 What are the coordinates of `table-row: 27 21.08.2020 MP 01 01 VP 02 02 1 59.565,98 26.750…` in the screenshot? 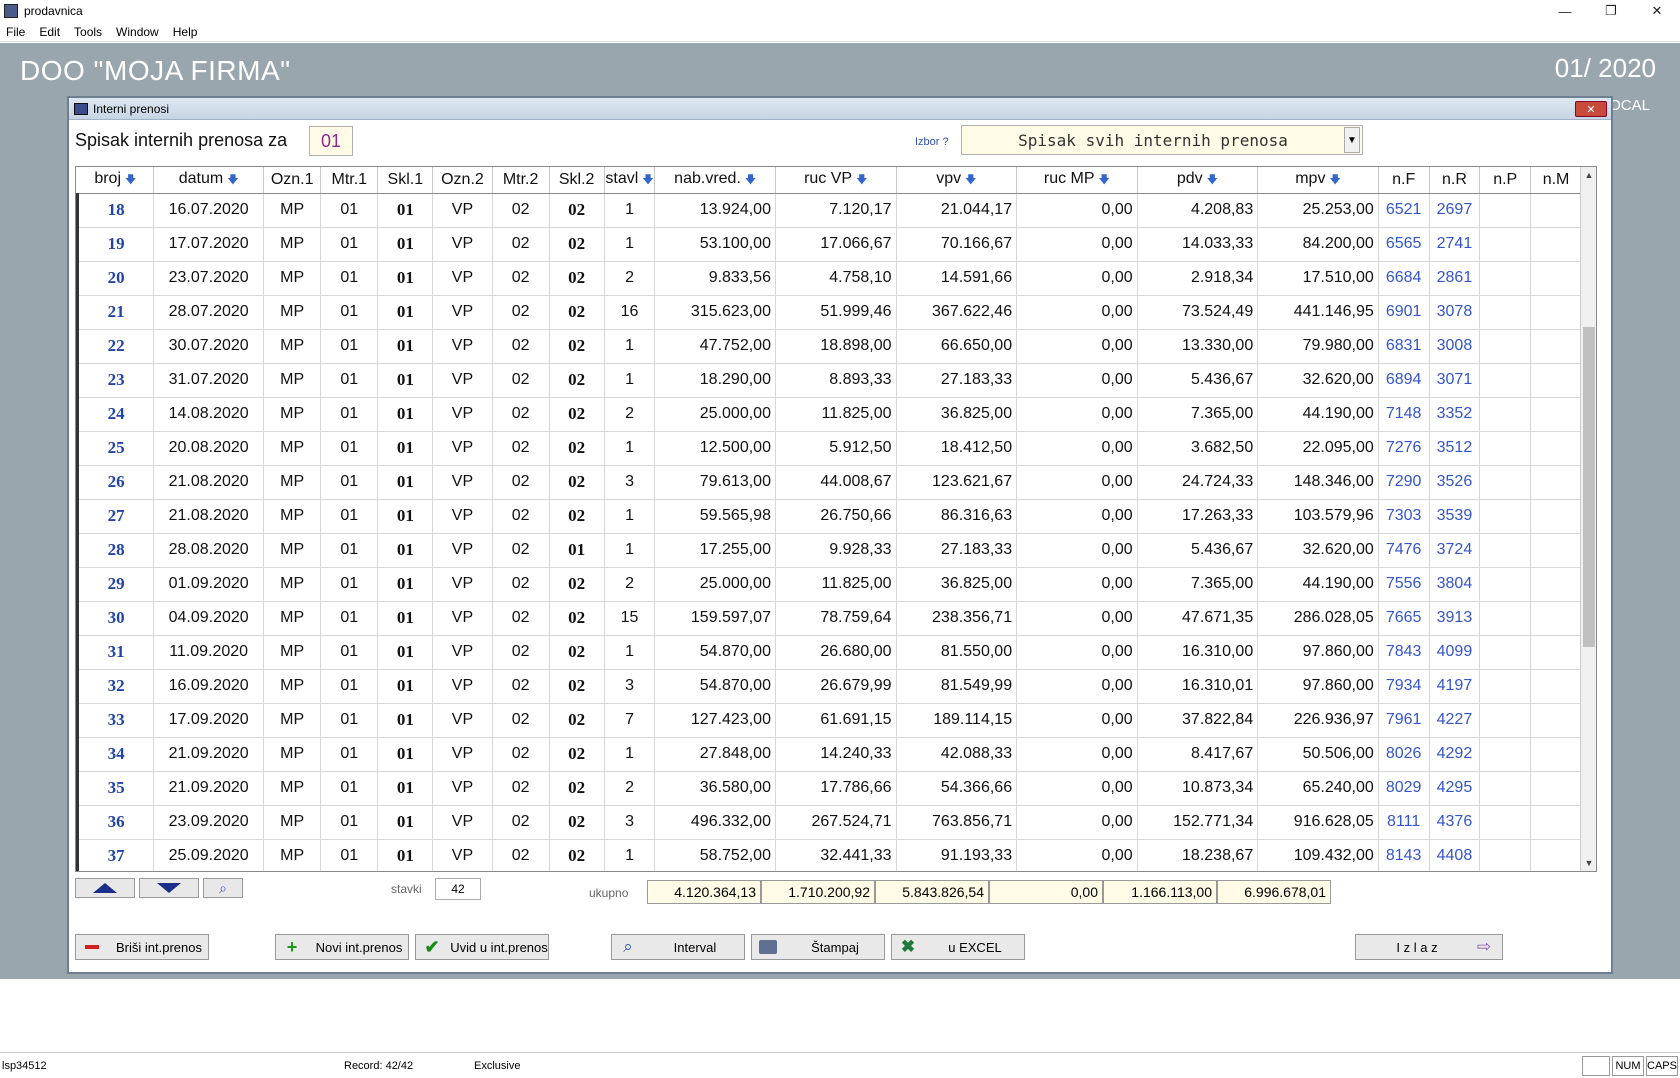 It's located at (829, 516).